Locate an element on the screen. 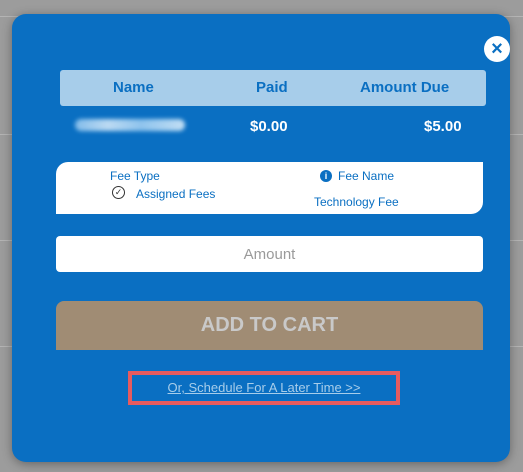 The width and height of the screenshot is (523, 472). column-header-name: Name is located at coordinates (133, 87).